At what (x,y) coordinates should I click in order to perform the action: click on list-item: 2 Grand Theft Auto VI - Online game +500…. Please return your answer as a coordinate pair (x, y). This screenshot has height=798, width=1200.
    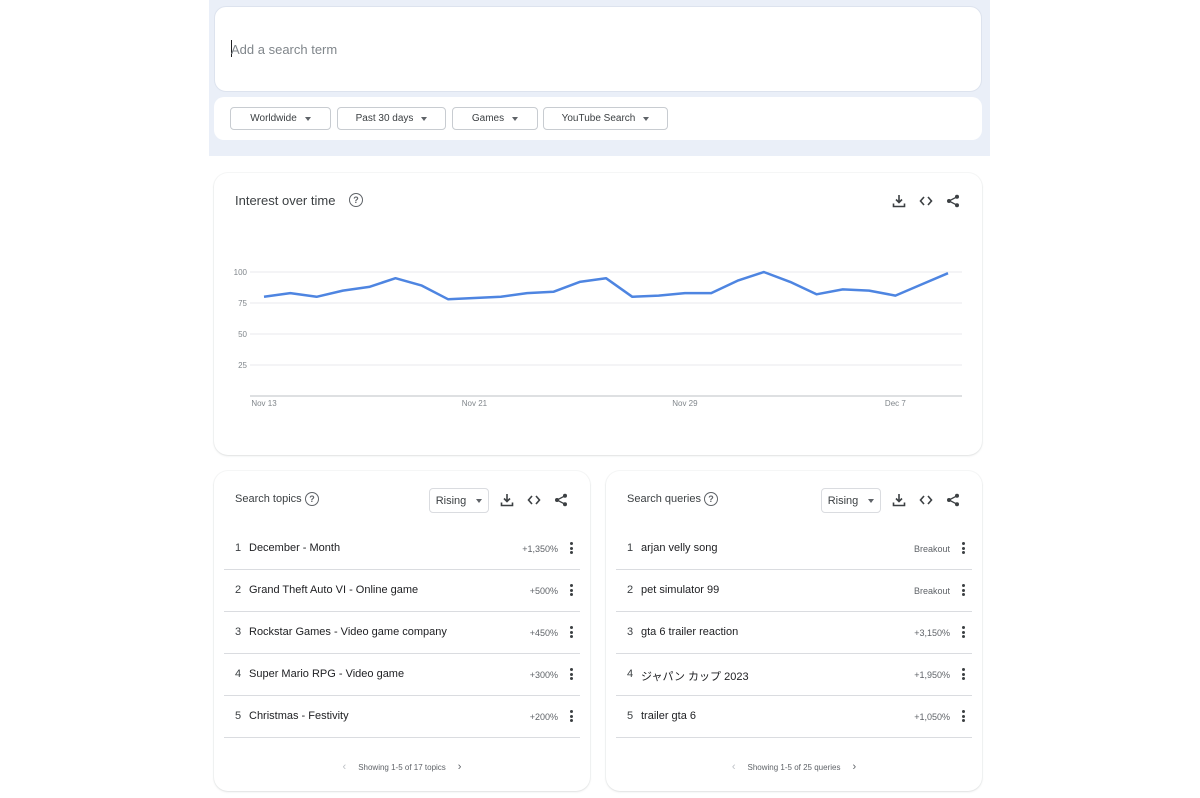
    Looking at the image, I should click on (402, 591).